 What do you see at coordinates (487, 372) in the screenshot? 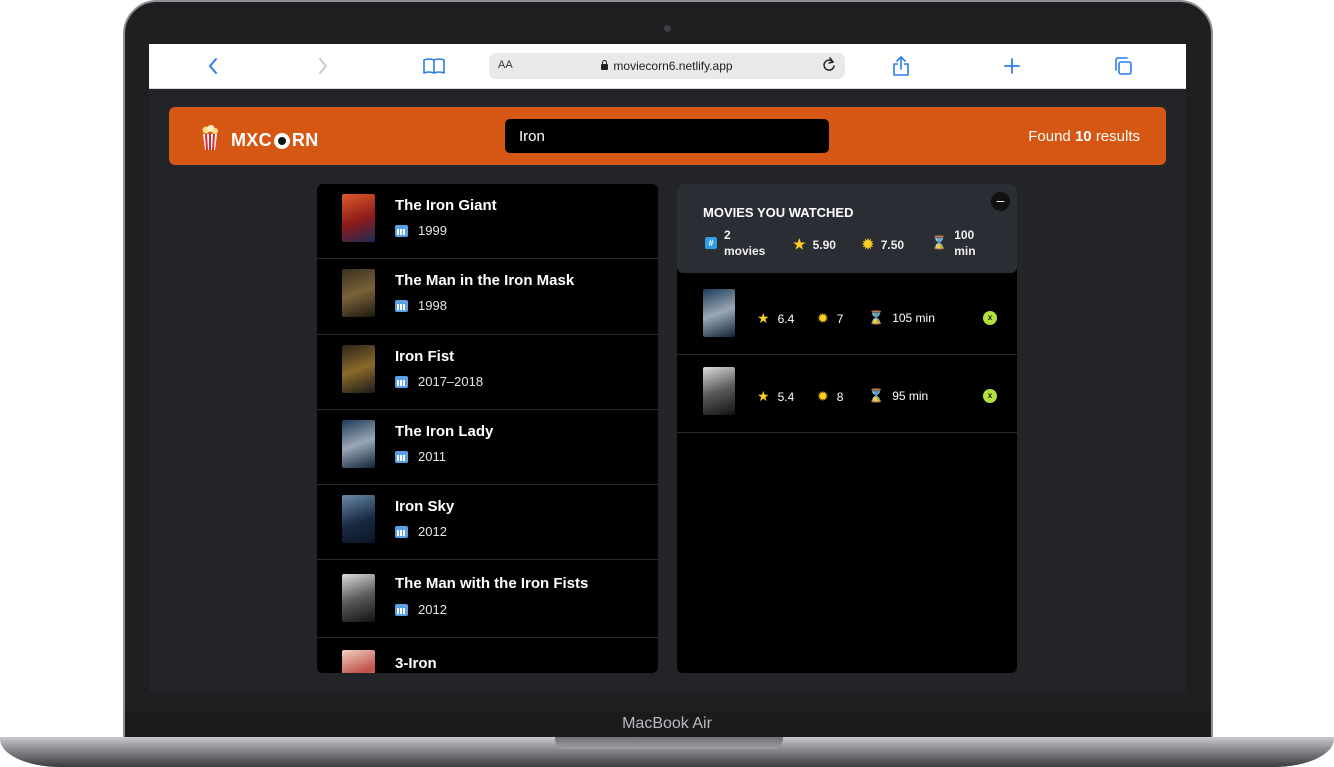
I see `list-item: Iron Fist 2017–2018` at bounding box center [487, 372].